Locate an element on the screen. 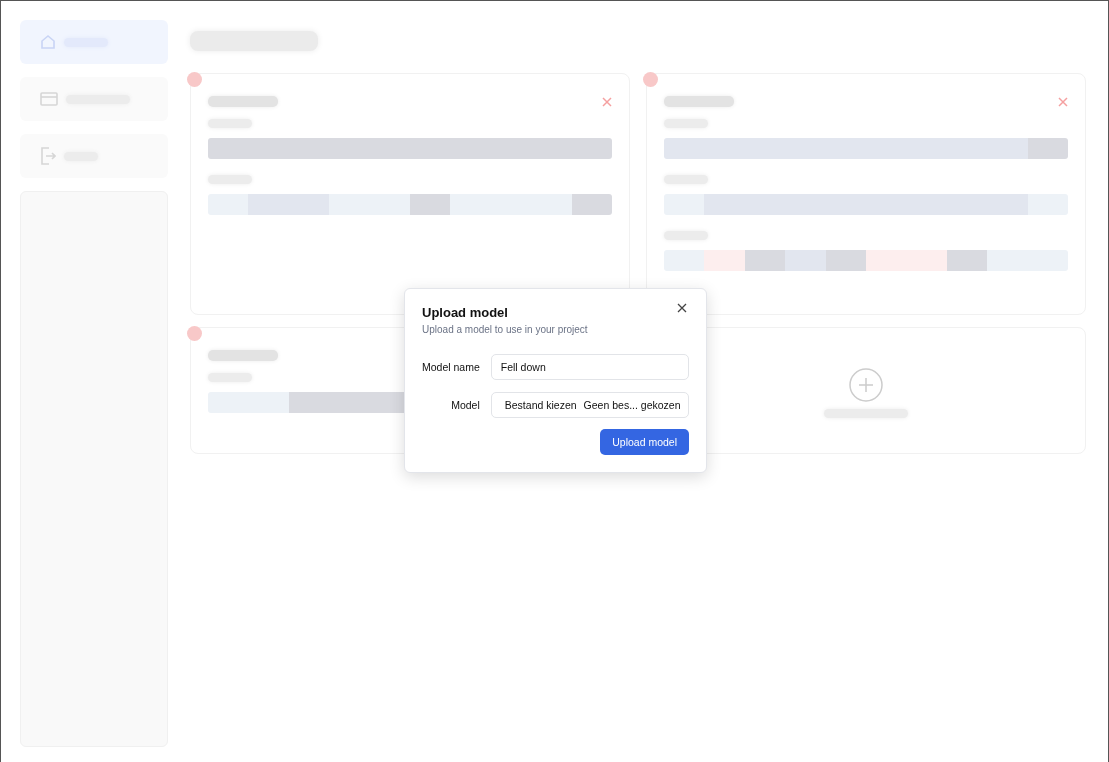 This screenshot has width=1109, height=762. logout-icon is located at coordinates (48, 156).